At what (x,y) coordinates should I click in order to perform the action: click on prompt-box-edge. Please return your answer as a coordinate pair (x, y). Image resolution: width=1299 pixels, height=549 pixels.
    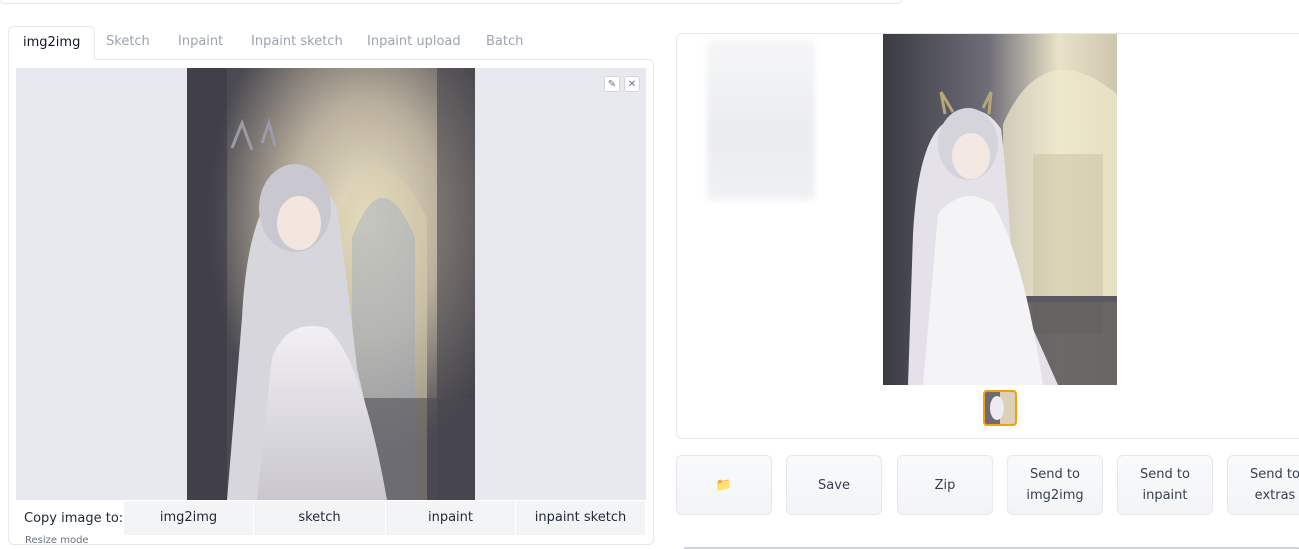
    Looking at the image, I should click on (451, 2).